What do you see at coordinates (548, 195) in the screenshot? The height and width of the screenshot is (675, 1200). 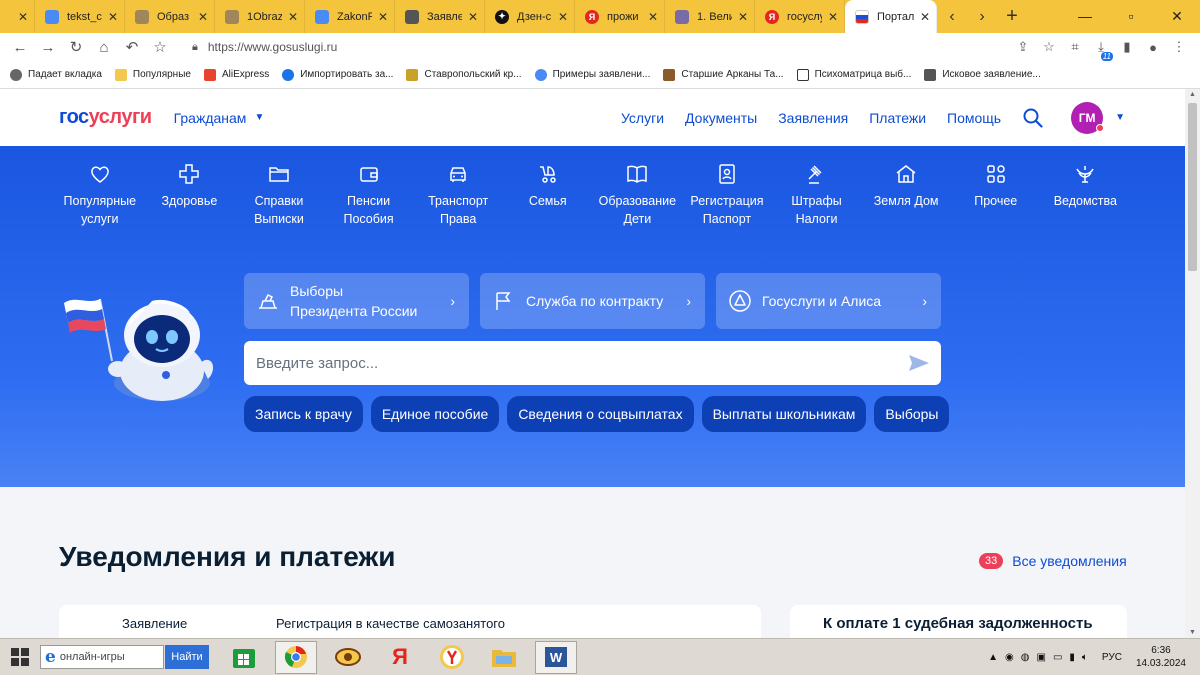 I see `category-family: Семья` at bounding box center [548, 195].